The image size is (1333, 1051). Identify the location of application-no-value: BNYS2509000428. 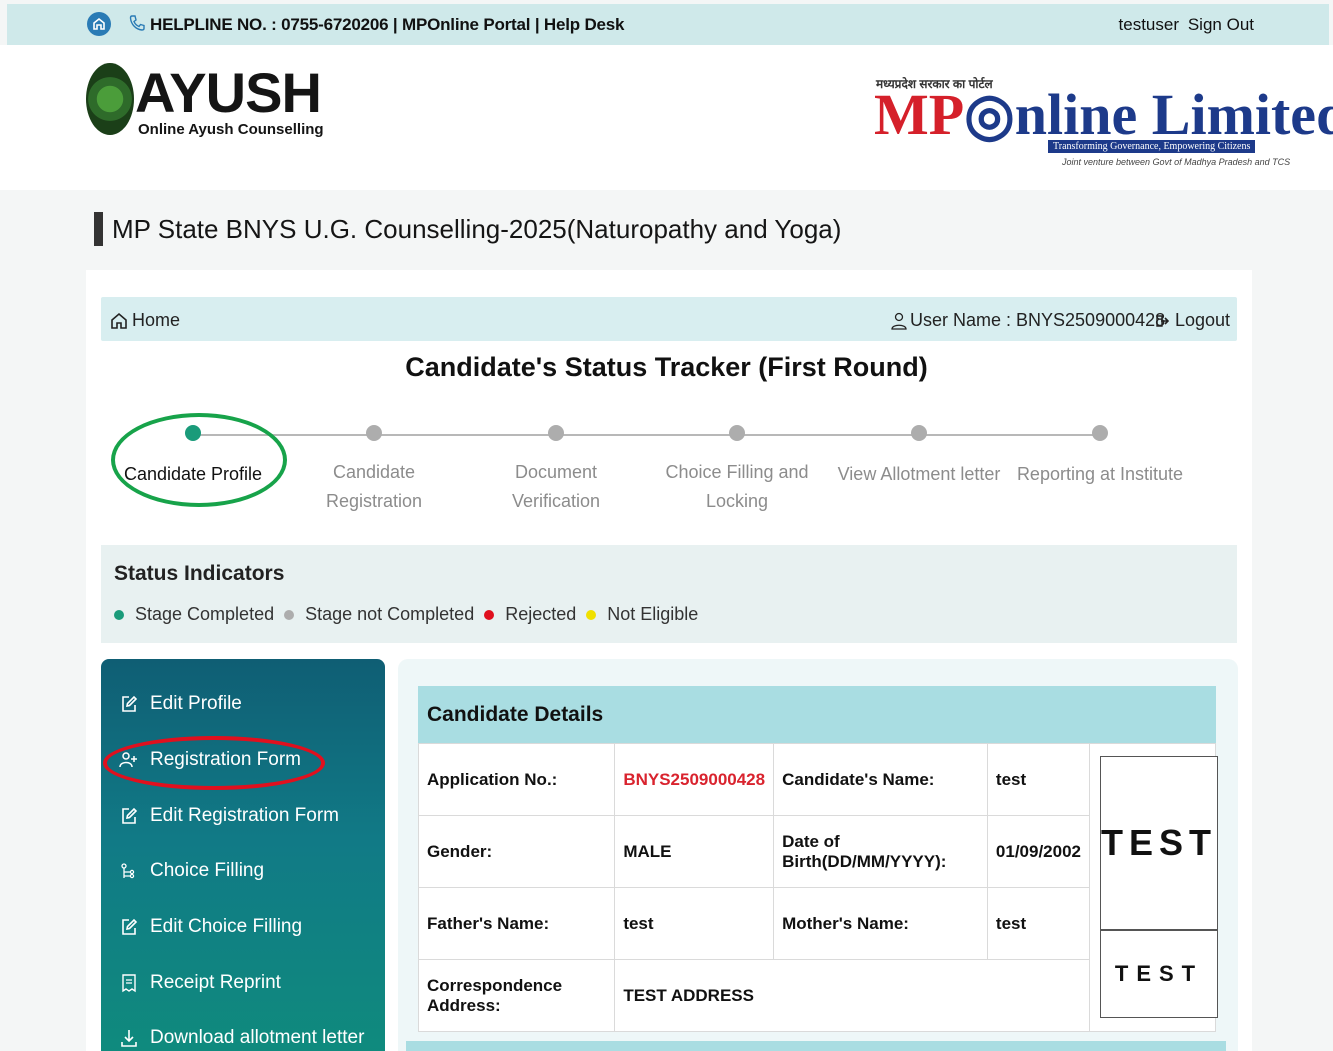
(694, 779).